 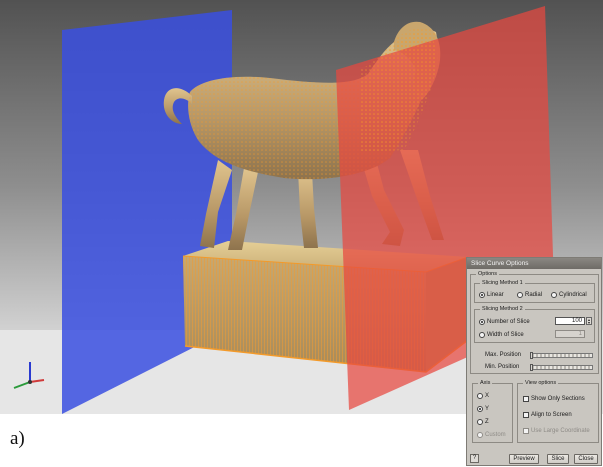 What do you see at coordinates (480, 396) in the screenshot?
I see `radio-axis-x-indicator` at bounding box center [480, 396].